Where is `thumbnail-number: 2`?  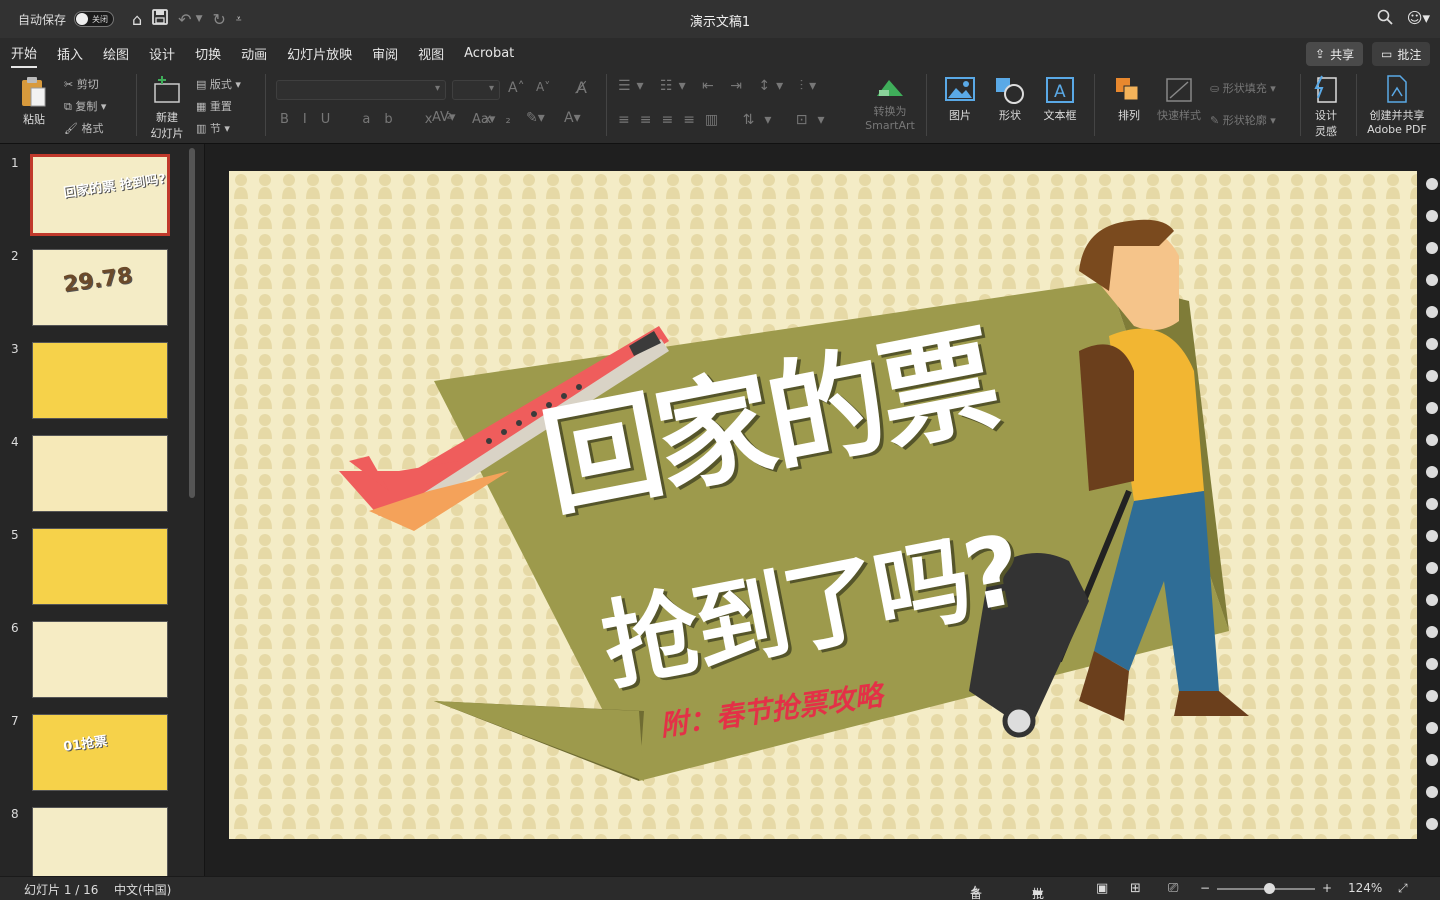 thumbnail-number: 2 is located at coordinates (15, 256).